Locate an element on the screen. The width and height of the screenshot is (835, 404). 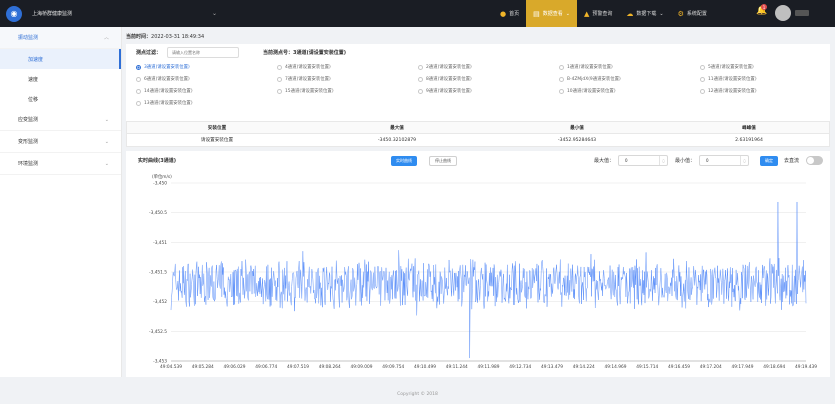
point-radio-11: 15通道(请设置安装位置) is located at coordinates (347, 91).